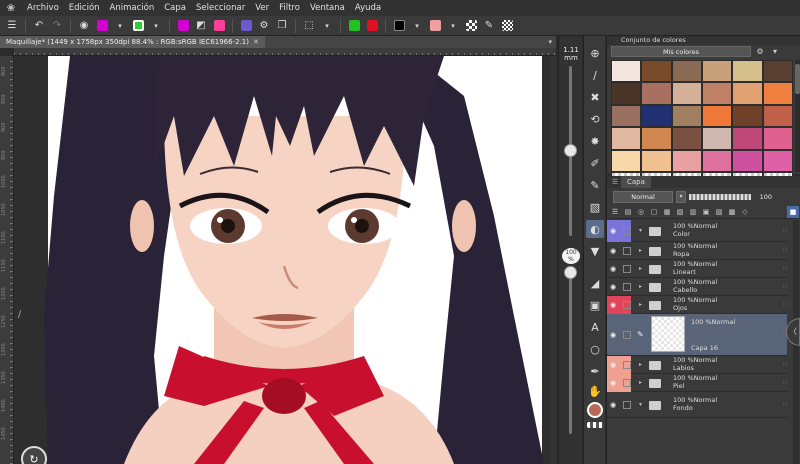 The width and height of the screenshot is (800, 464). What do you see at coordinates (550, 42) in the screenshot?
I see `tab-menu-icon: ▾` at bounding box center [550, 42].